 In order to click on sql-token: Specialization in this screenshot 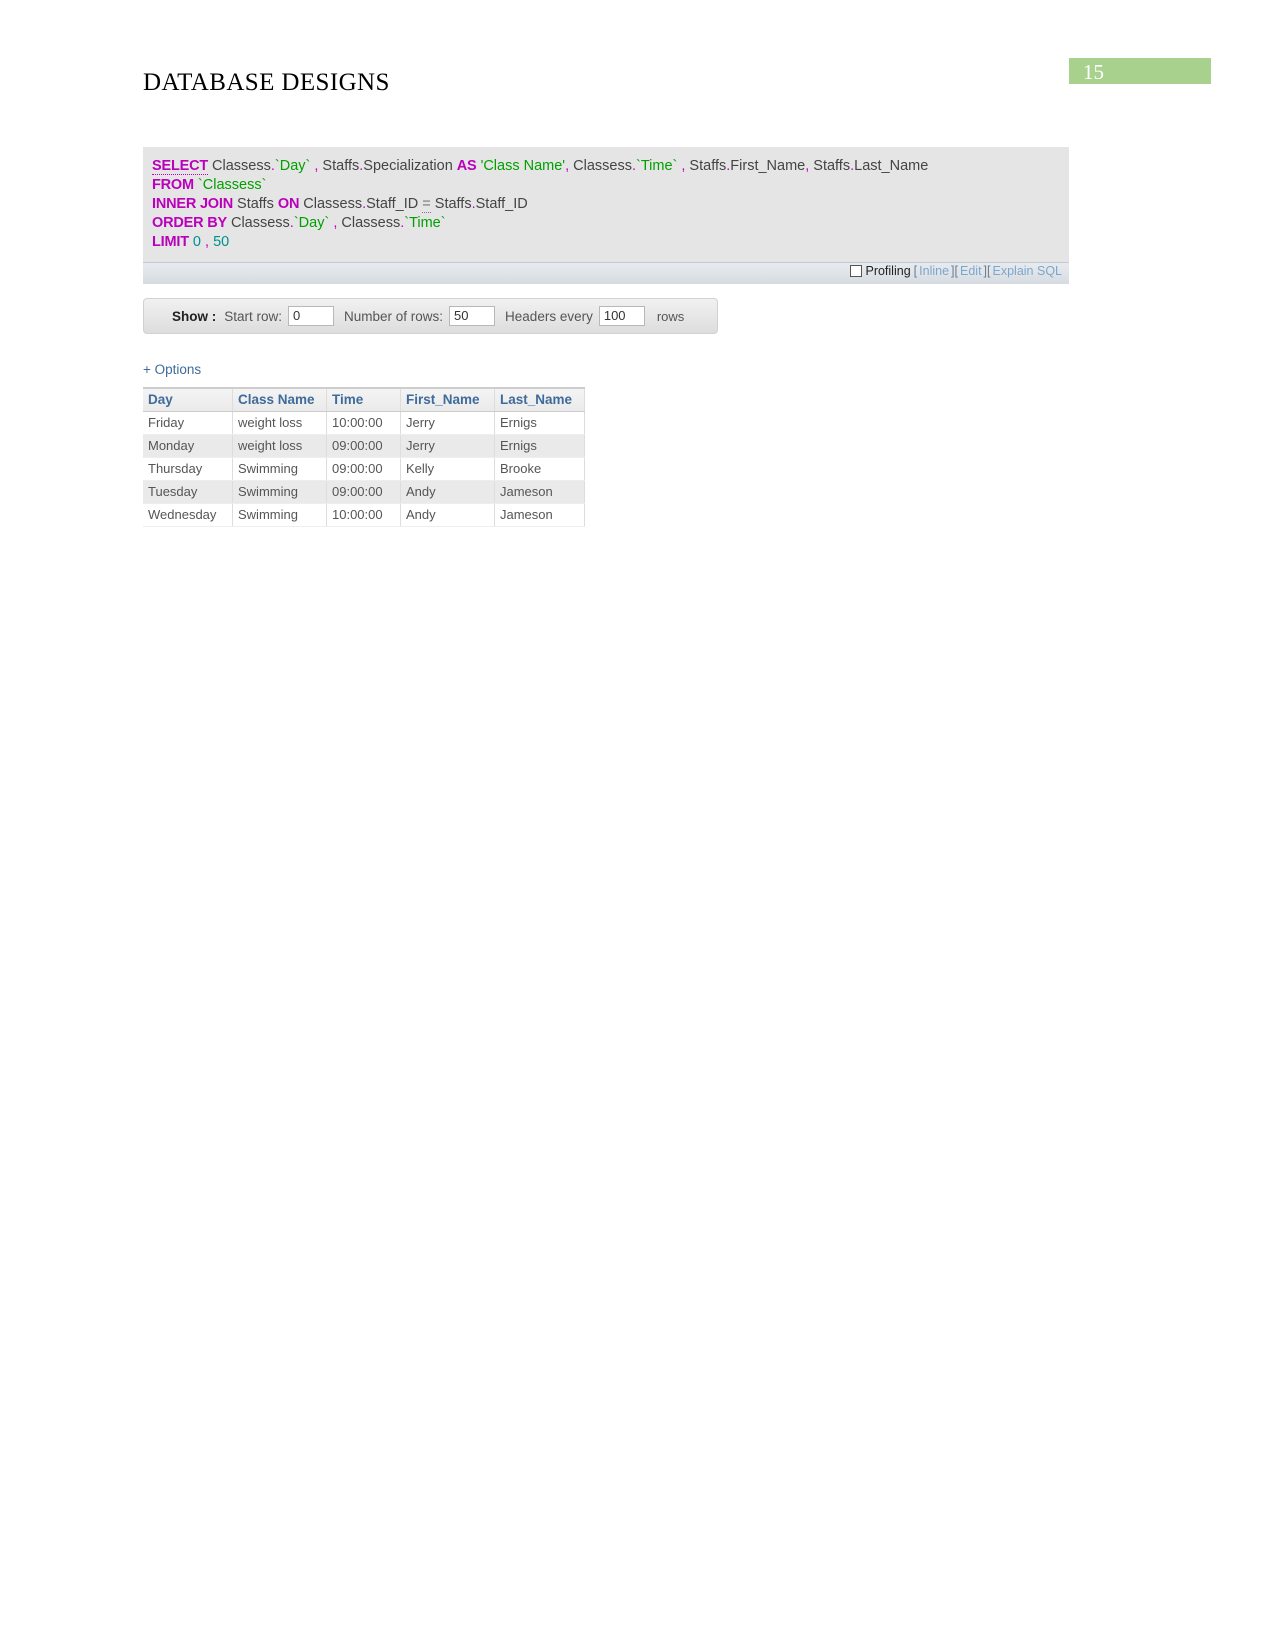, I will do `click(410, 166)`.